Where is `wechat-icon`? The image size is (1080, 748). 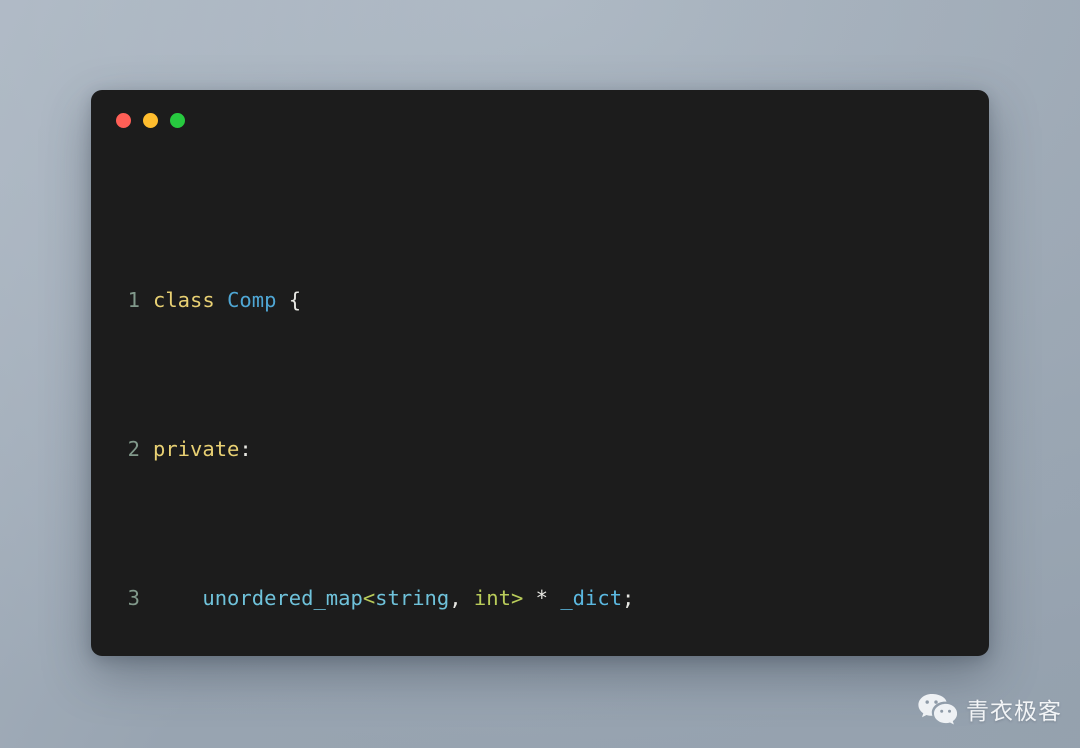 wechat-icon is located at coordinates (937, 709).